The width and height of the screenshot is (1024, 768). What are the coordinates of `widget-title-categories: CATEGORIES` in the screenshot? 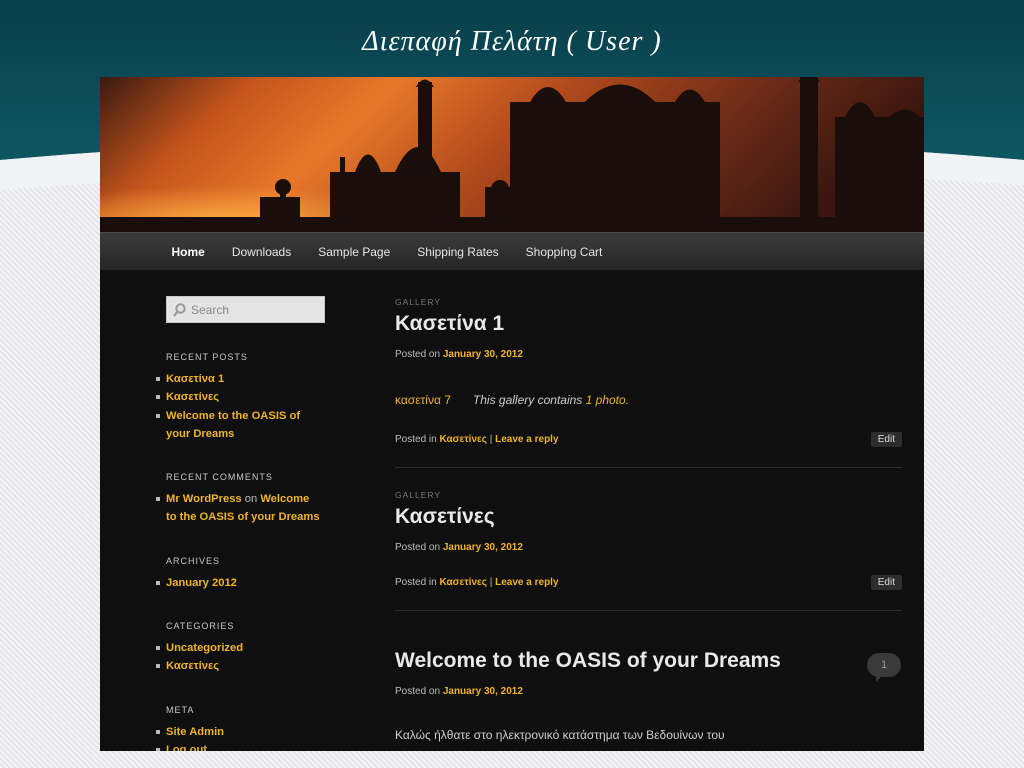 It's located at (200, 626).